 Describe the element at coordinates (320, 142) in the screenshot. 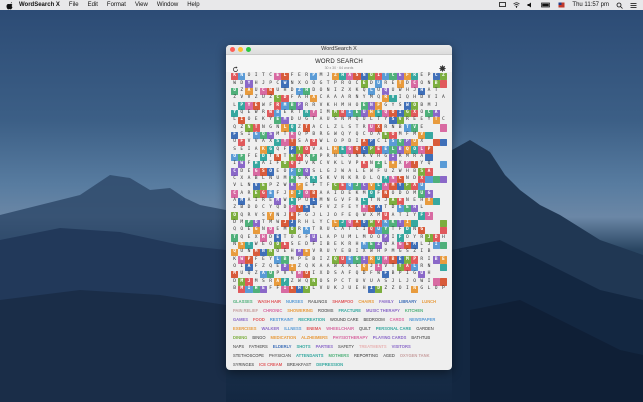

I see `grid-cell: W` at that location.